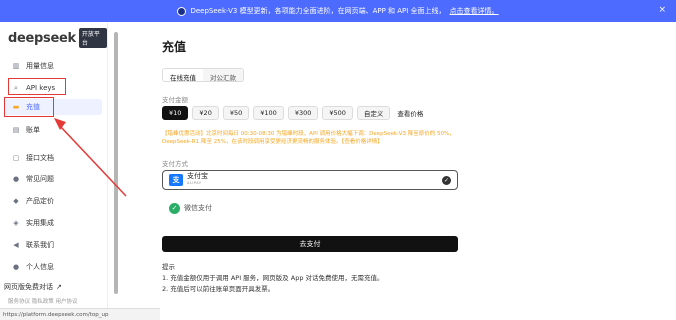  What do you see at coordinates (410, 113) in the screenshot?
I see `view-pricing-link: 查看价格` at bounding box center [410, 113].